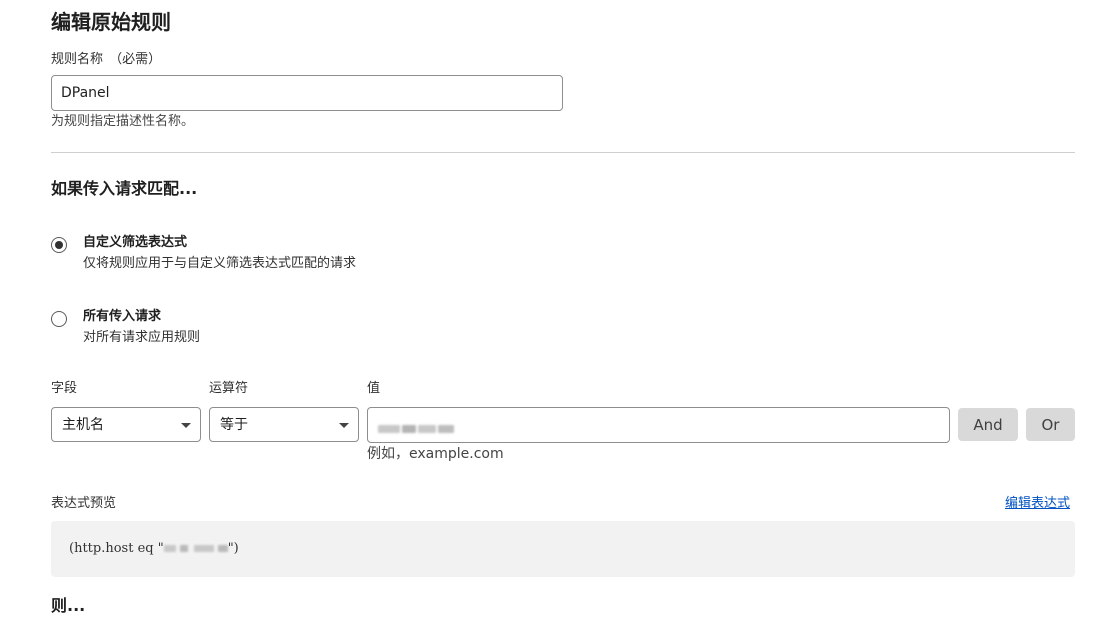 Image resolution: width=1104 pixels, height=617 pixels. I want to click on value-input, so click(658, 425).